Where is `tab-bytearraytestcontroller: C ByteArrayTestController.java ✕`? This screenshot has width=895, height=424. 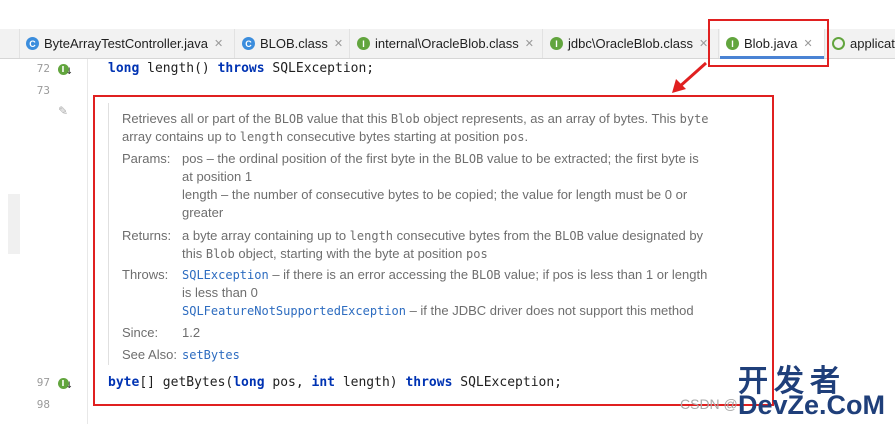 tab-bytearraytestcontroller: C ByteArrayTestController.java ✕ is located at coordinates (127, 43).